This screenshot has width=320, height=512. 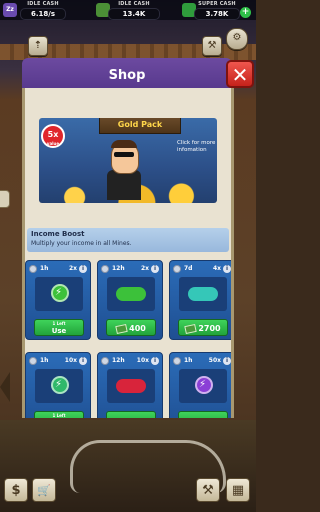 What do you see at coordinates (134, 14) in the screenshot?
I see `idle-cash-total-value: 13.4K` at bounding box center [134, 14].